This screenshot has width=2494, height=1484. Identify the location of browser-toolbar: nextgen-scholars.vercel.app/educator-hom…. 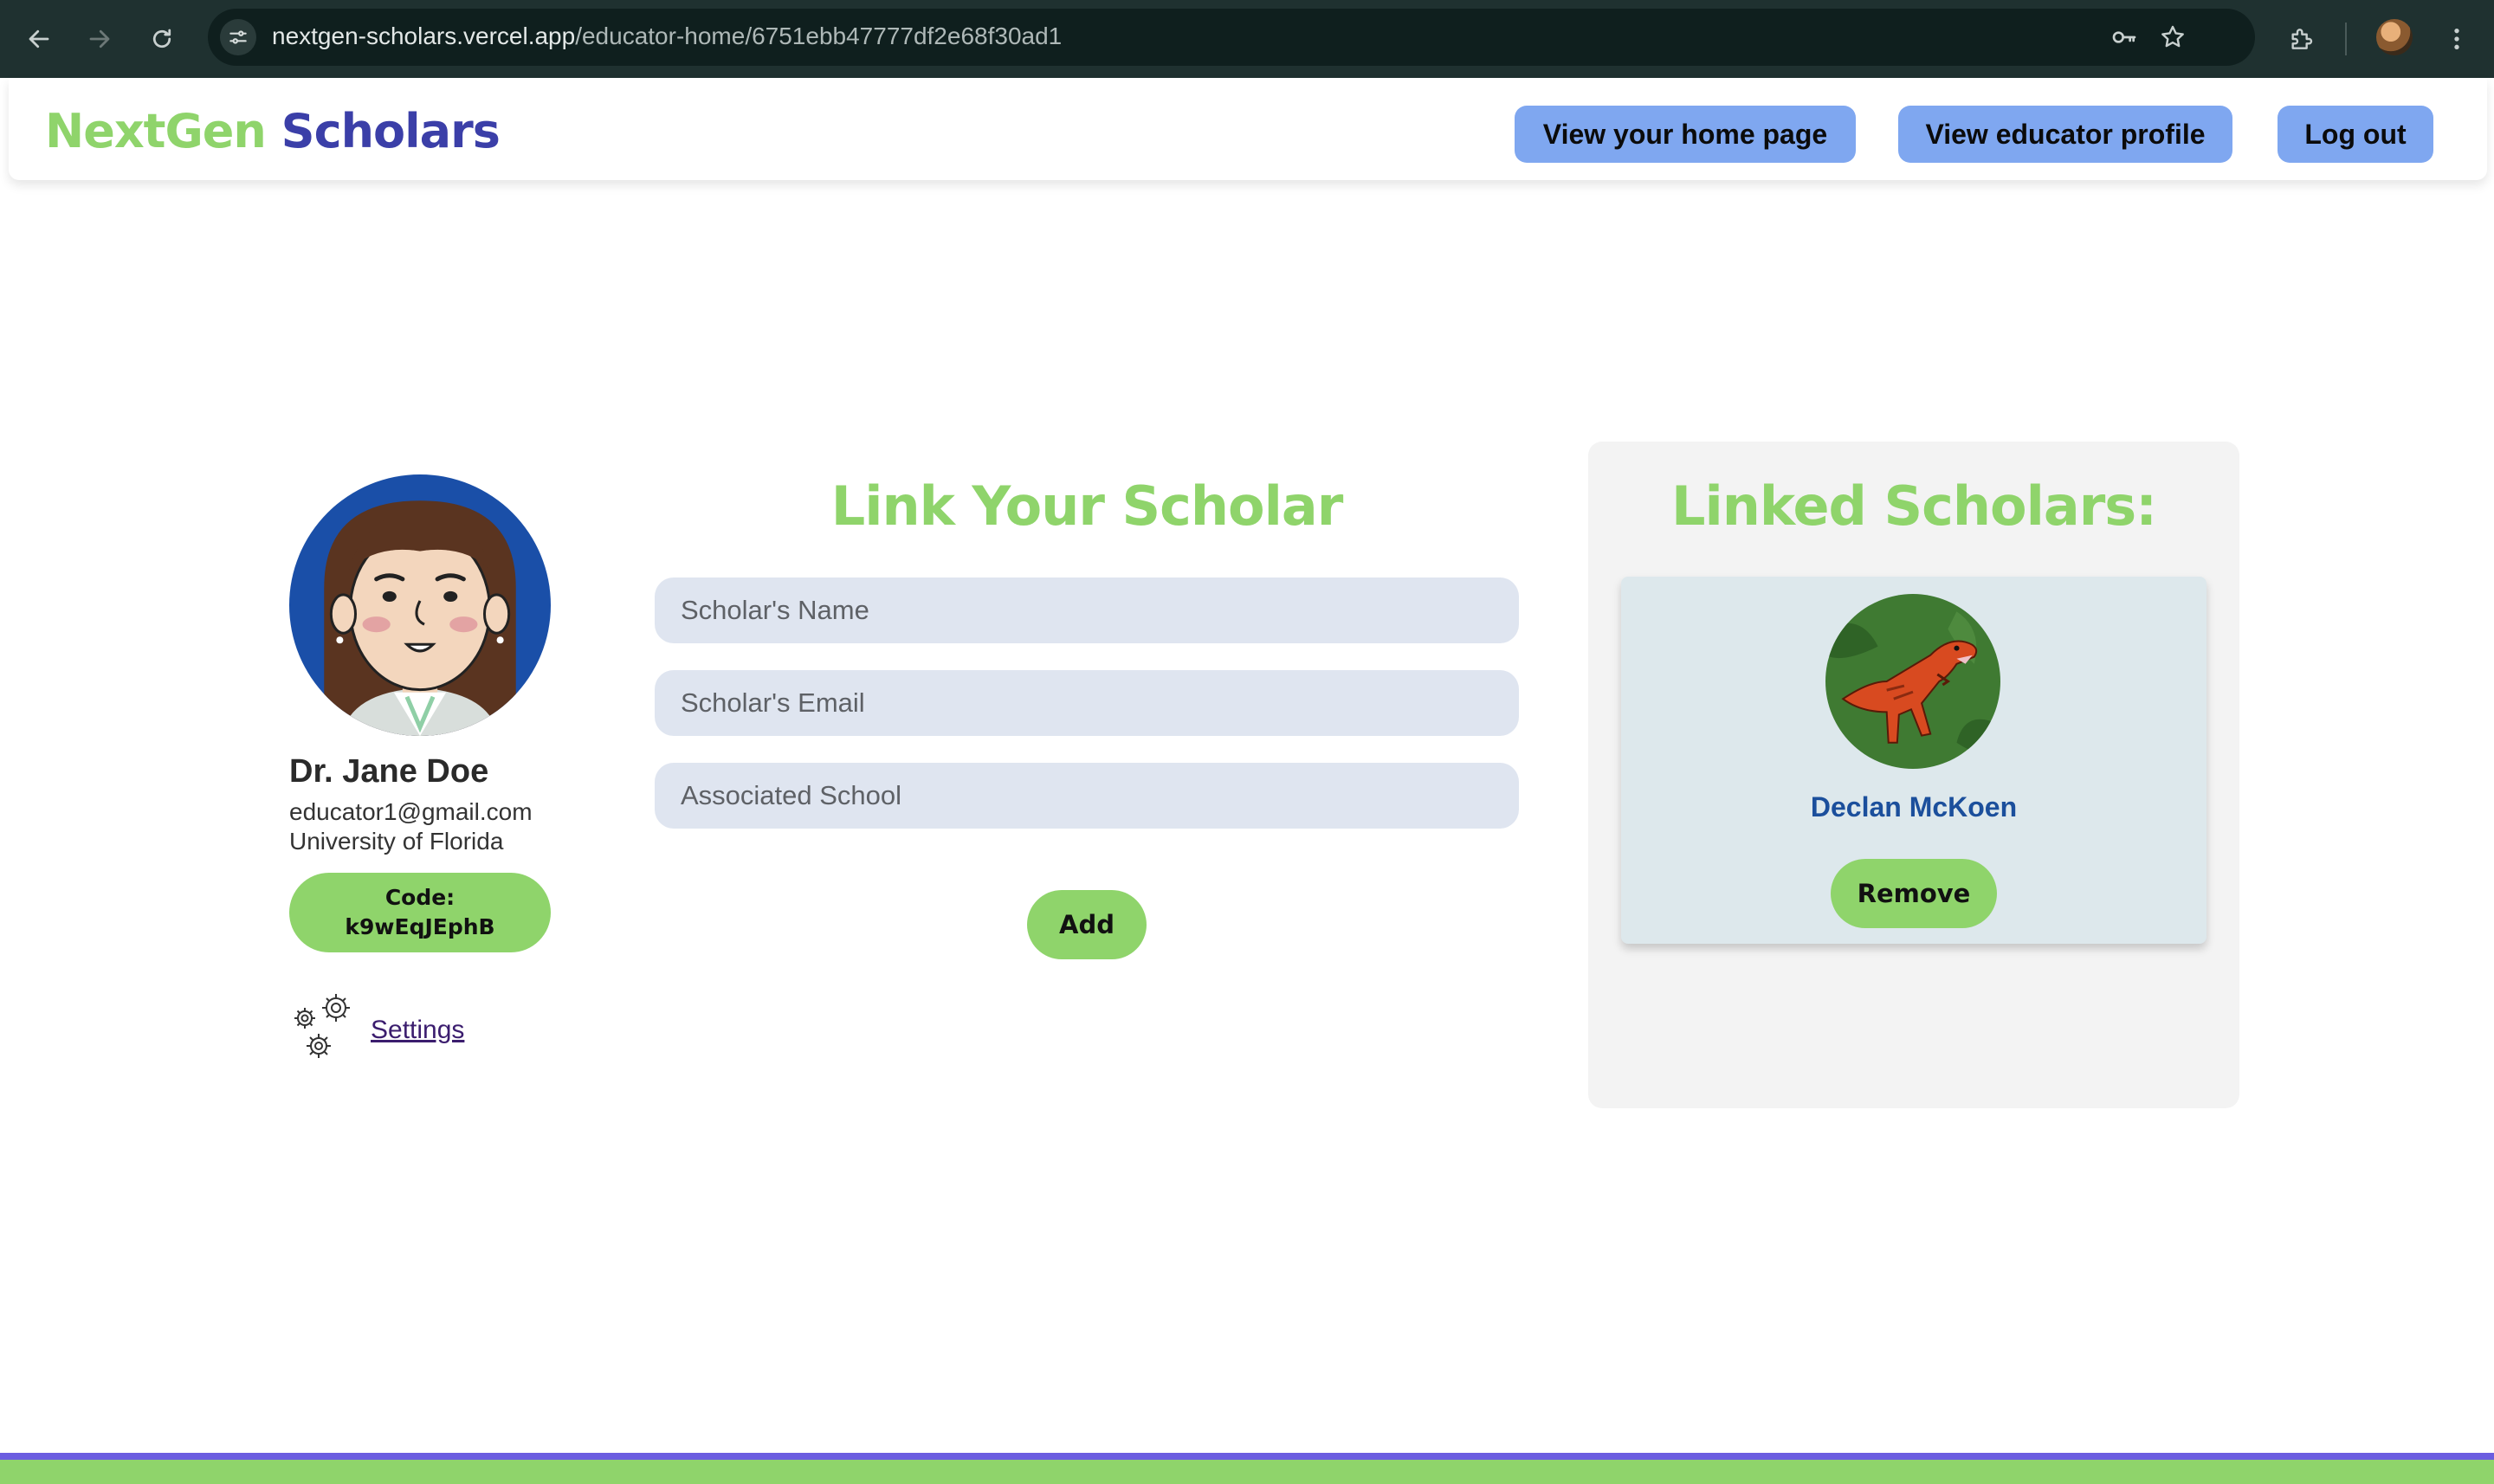
(1247, 39).